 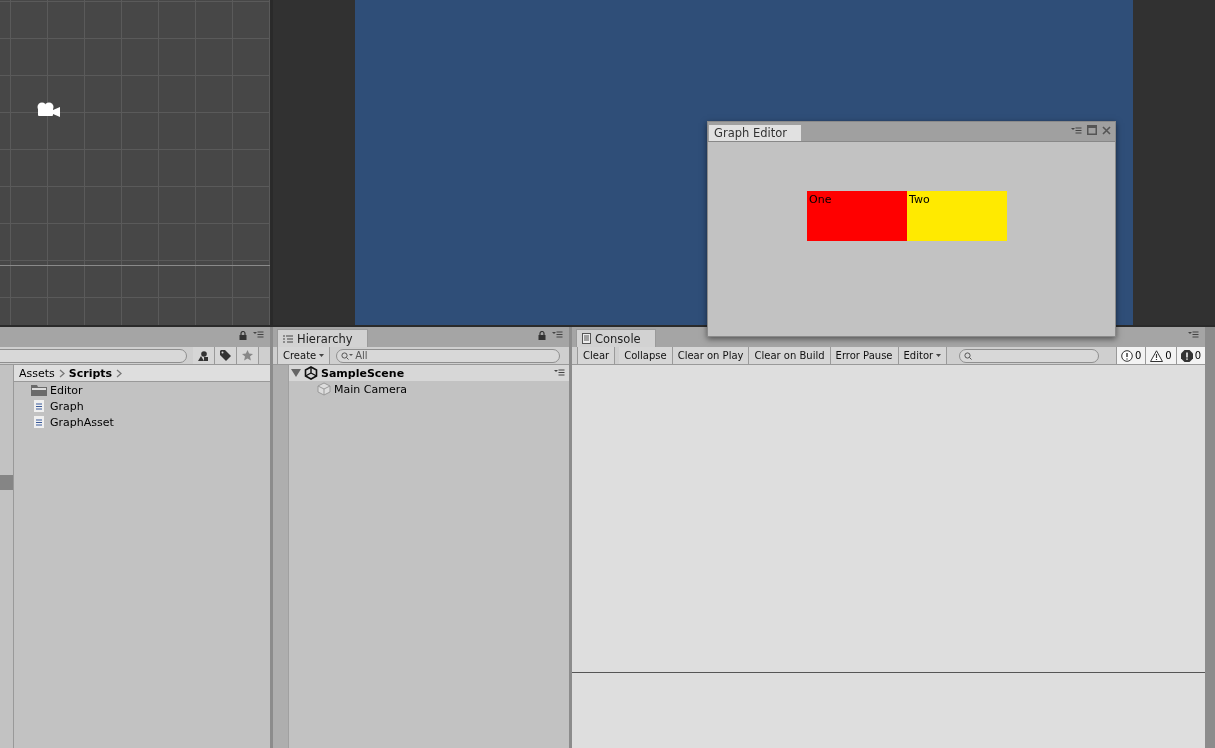 I want to click on tab-label: Hierarchy, so click(x=325, y=338).